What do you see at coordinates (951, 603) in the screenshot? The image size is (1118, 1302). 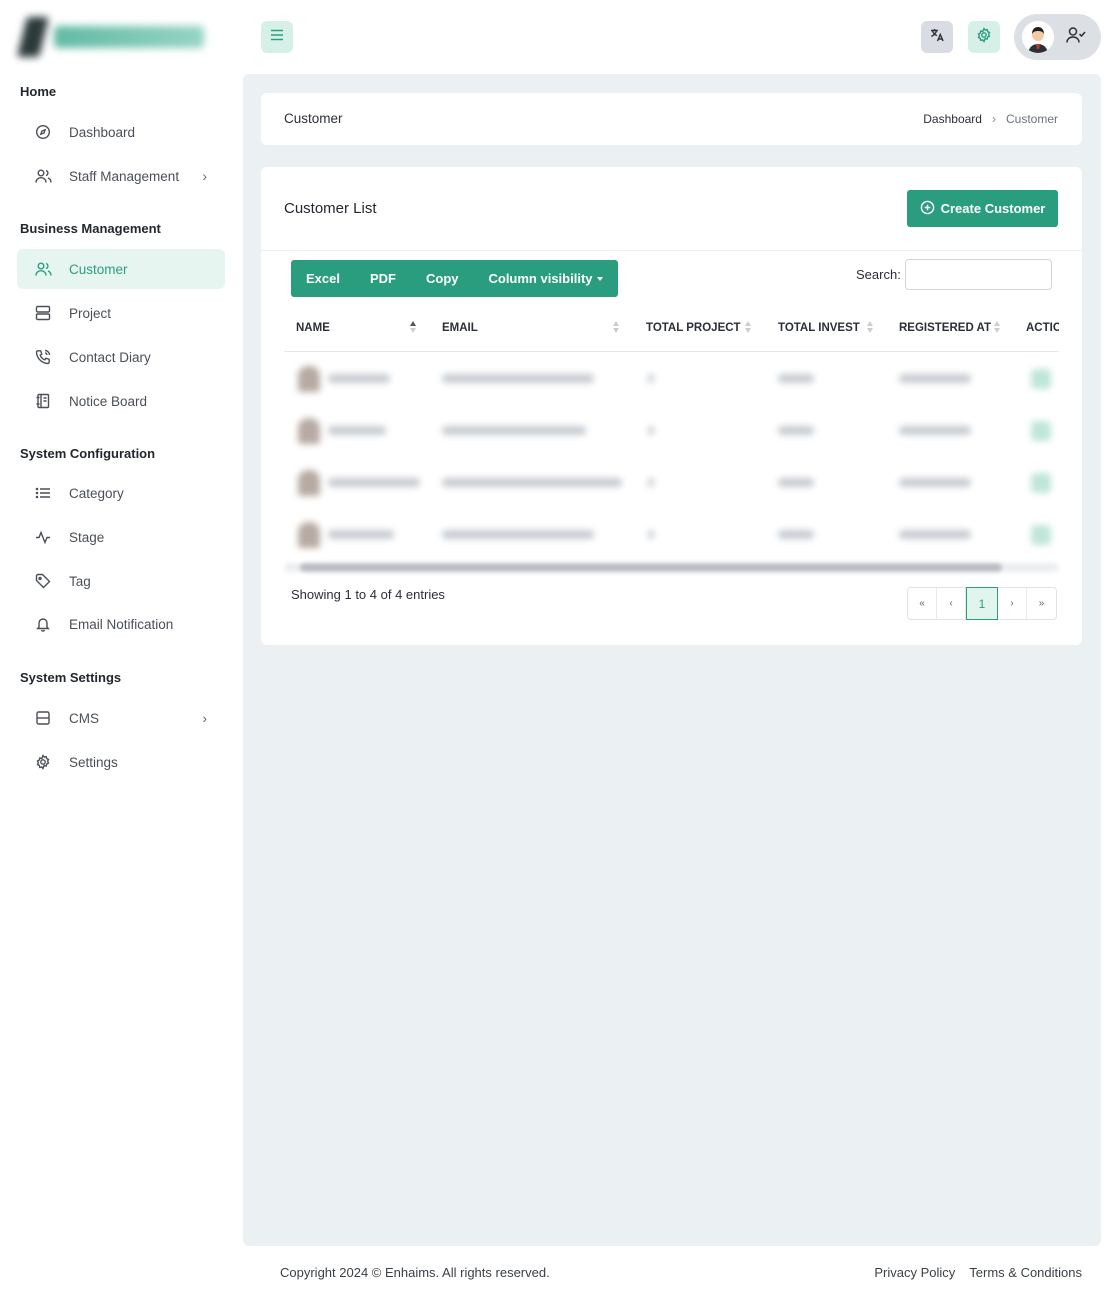 I see `pagination-prev-button: ‹` at bounding box center [951, 603].